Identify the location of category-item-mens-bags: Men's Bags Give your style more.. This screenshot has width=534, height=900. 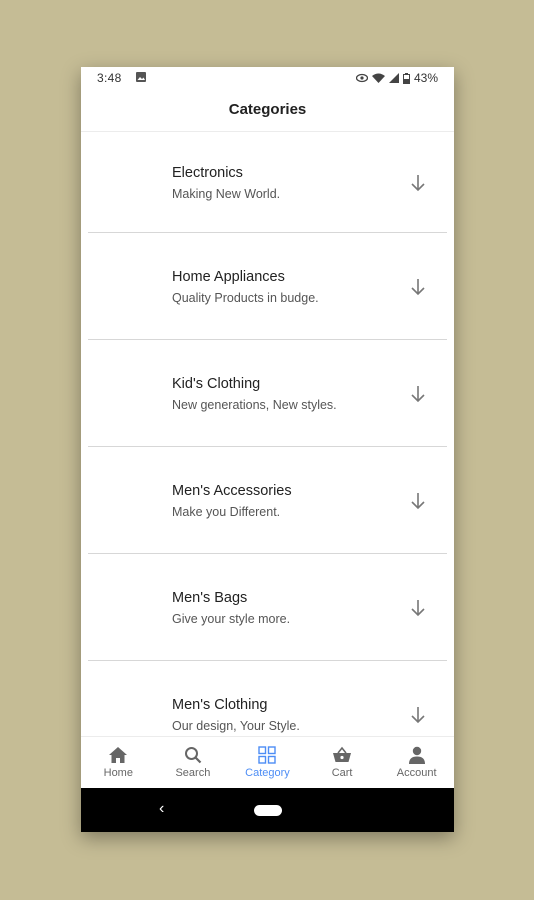
(267, 607).